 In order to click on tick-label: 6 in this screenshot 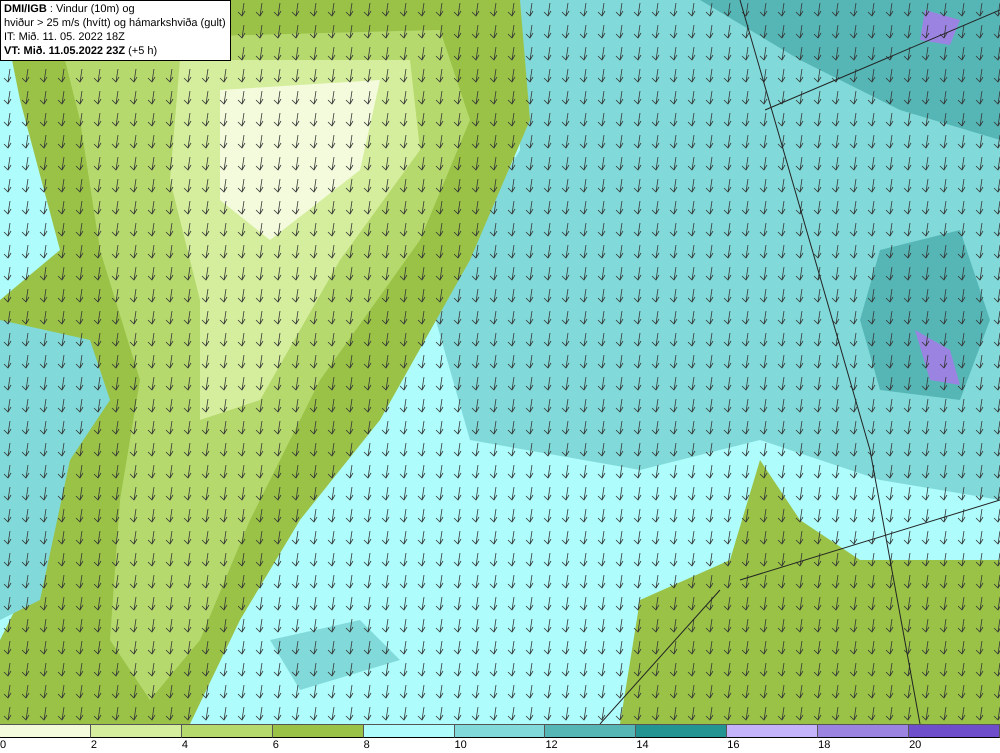, I will do `click(275, 745)`.